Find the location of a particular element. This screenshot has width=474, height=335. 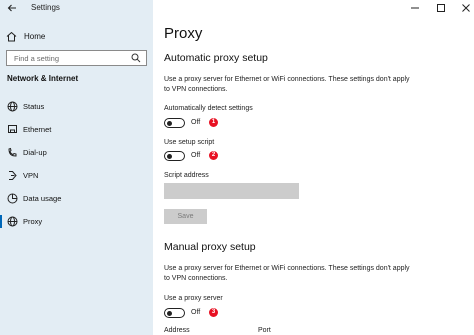

search-placeholder: Find a setting is located at coordinates (37, 58).